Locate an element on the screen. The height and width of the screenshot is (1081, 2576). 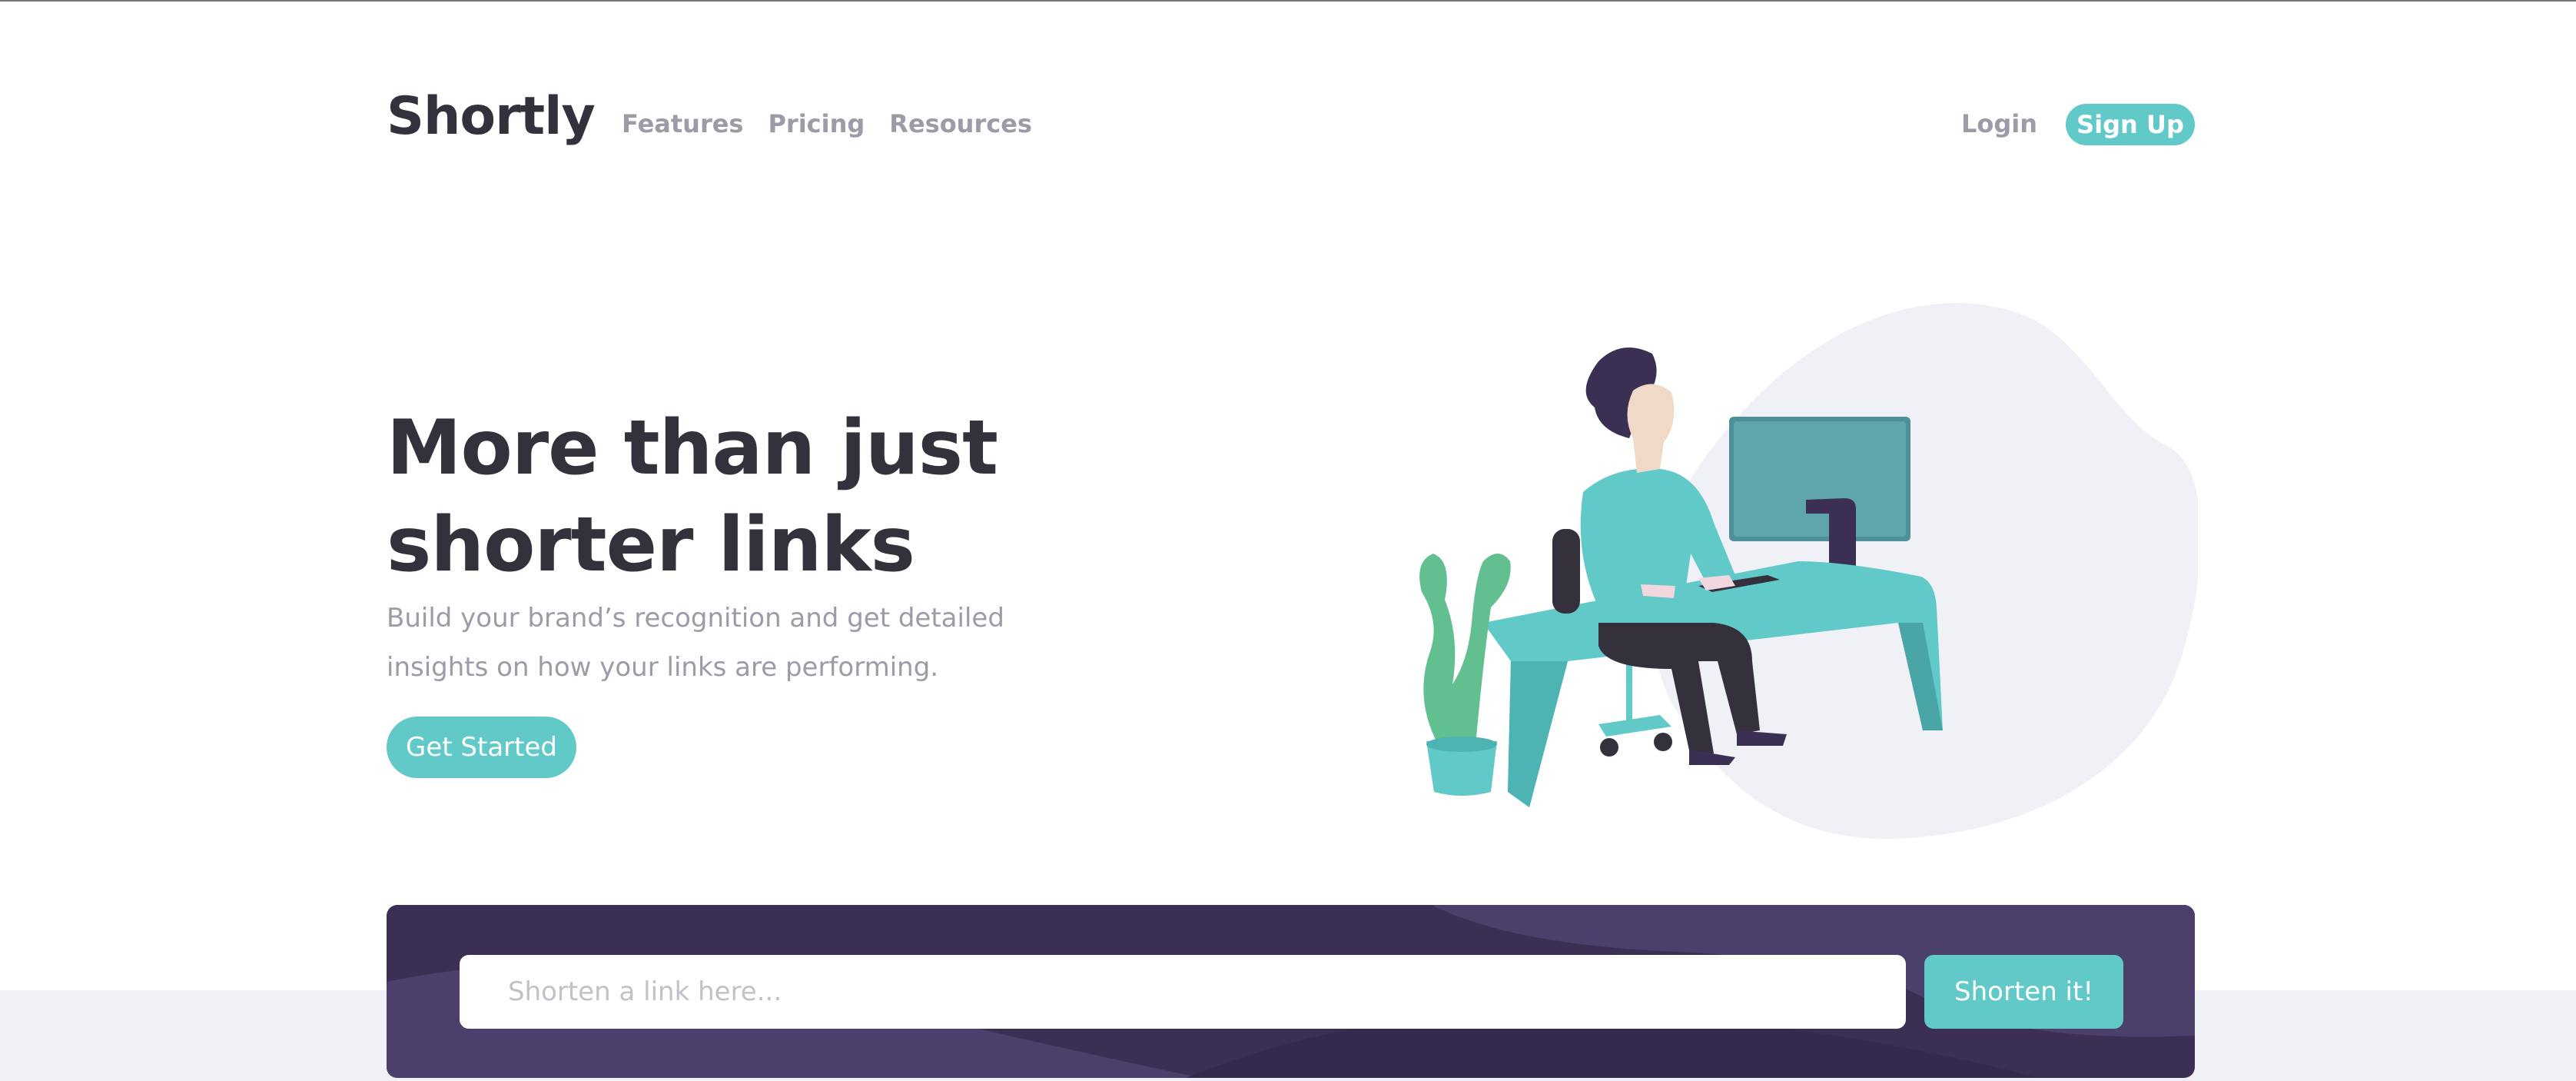
shorten-link-input is located at coordinates (1183, 992).